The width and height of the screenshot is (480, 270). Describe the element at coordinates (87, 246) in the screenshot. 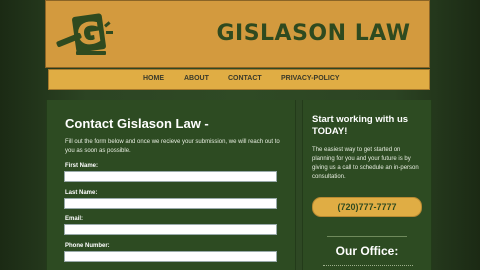

I see `phone-number-label: Phone Number:` at that location.